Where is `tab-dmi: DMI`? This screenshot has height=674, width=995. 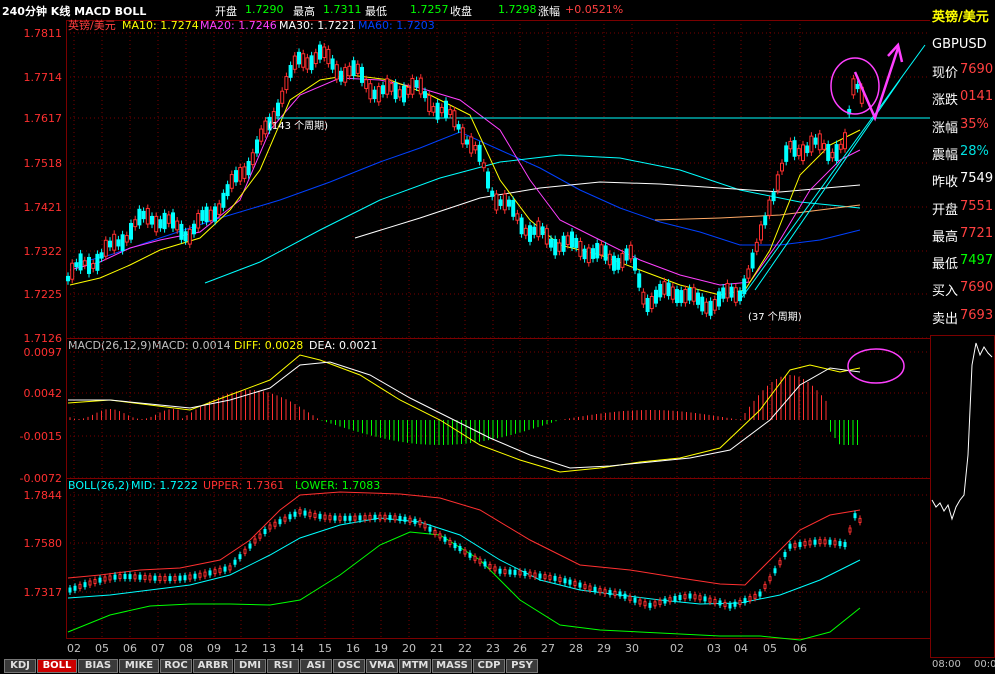
tab-dmi: DMI is located at coordinates (250, 666).